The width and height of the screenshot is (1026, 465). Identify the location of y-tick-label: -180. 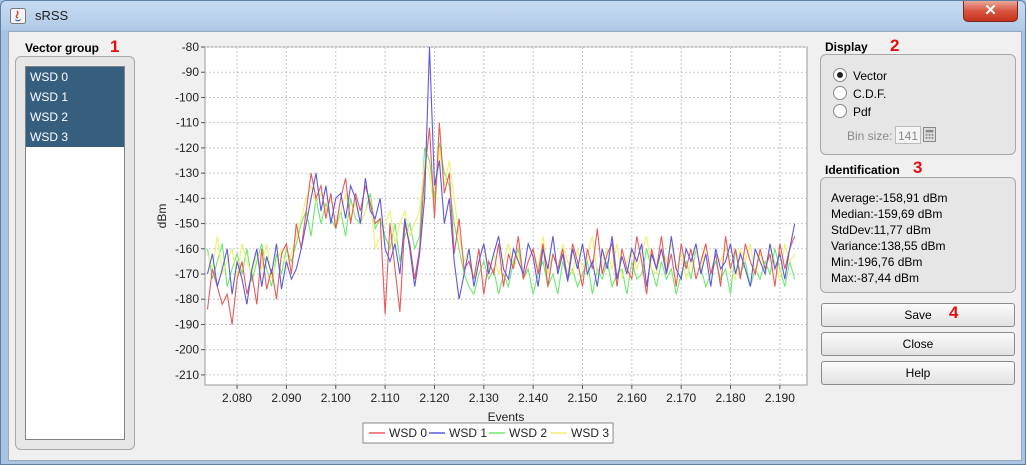
(187, 299).